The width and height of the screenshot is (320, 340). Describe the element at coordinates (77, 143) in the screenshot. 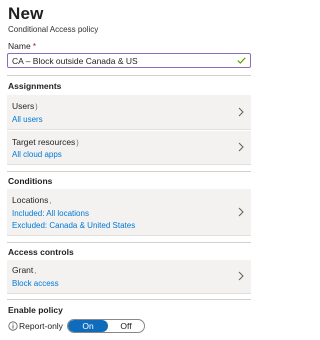

I see `target-resources-info-mark: )` at that location.